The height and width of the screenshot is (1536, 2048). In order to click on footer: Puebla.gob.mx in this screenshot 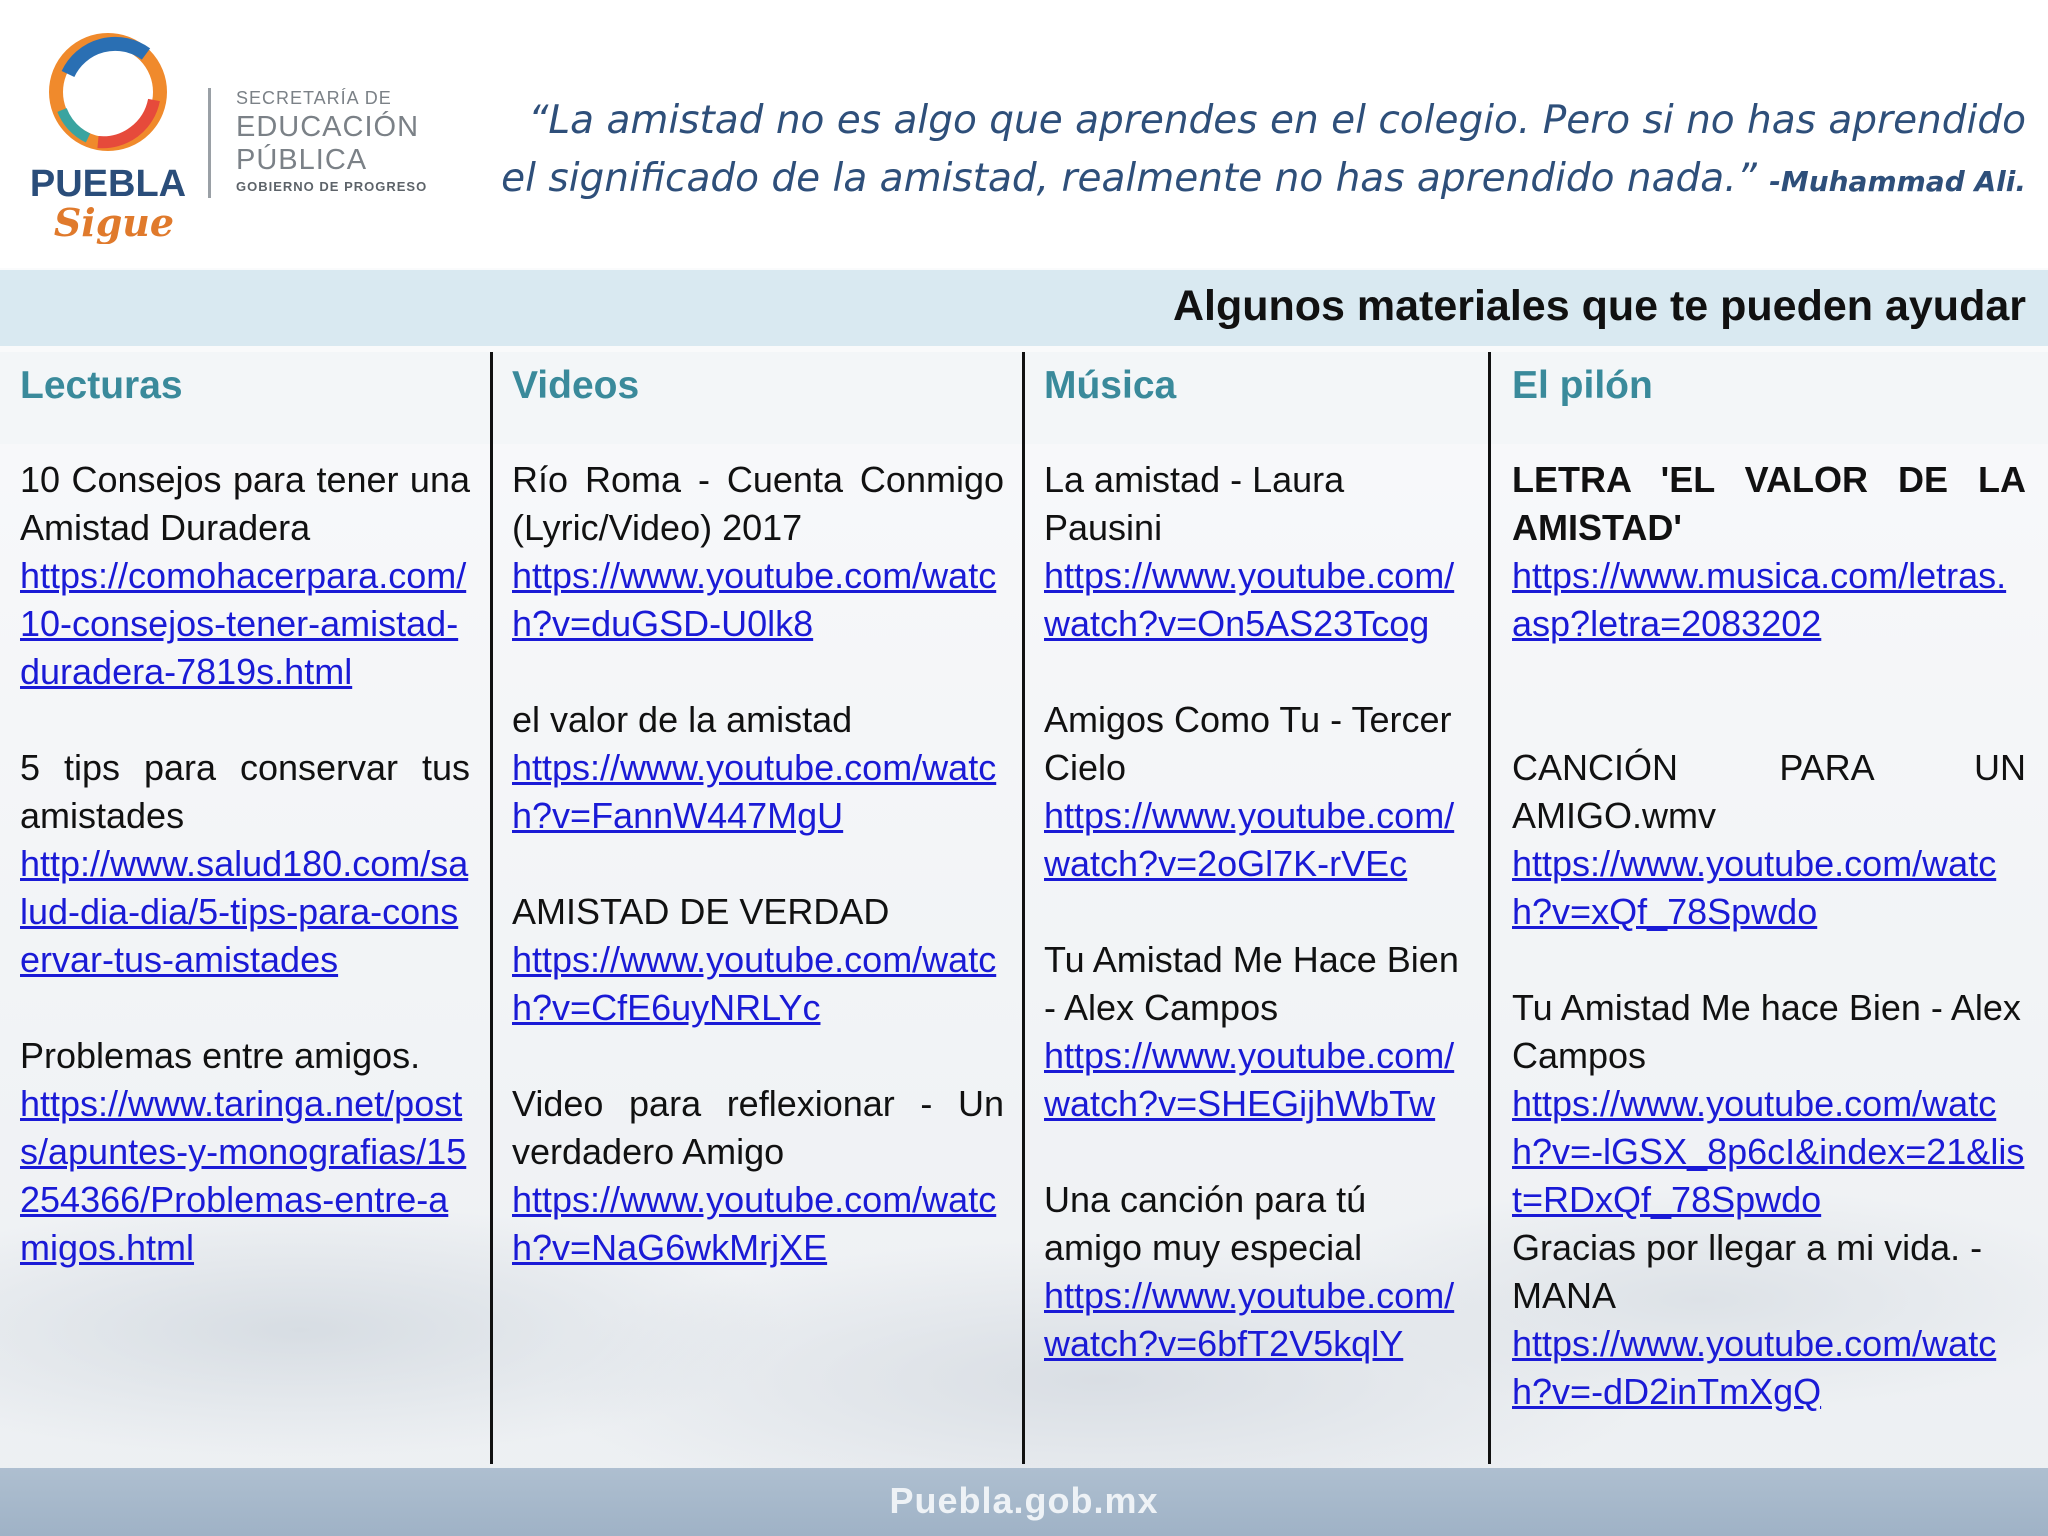, I will do `click(1024, 1502)`.